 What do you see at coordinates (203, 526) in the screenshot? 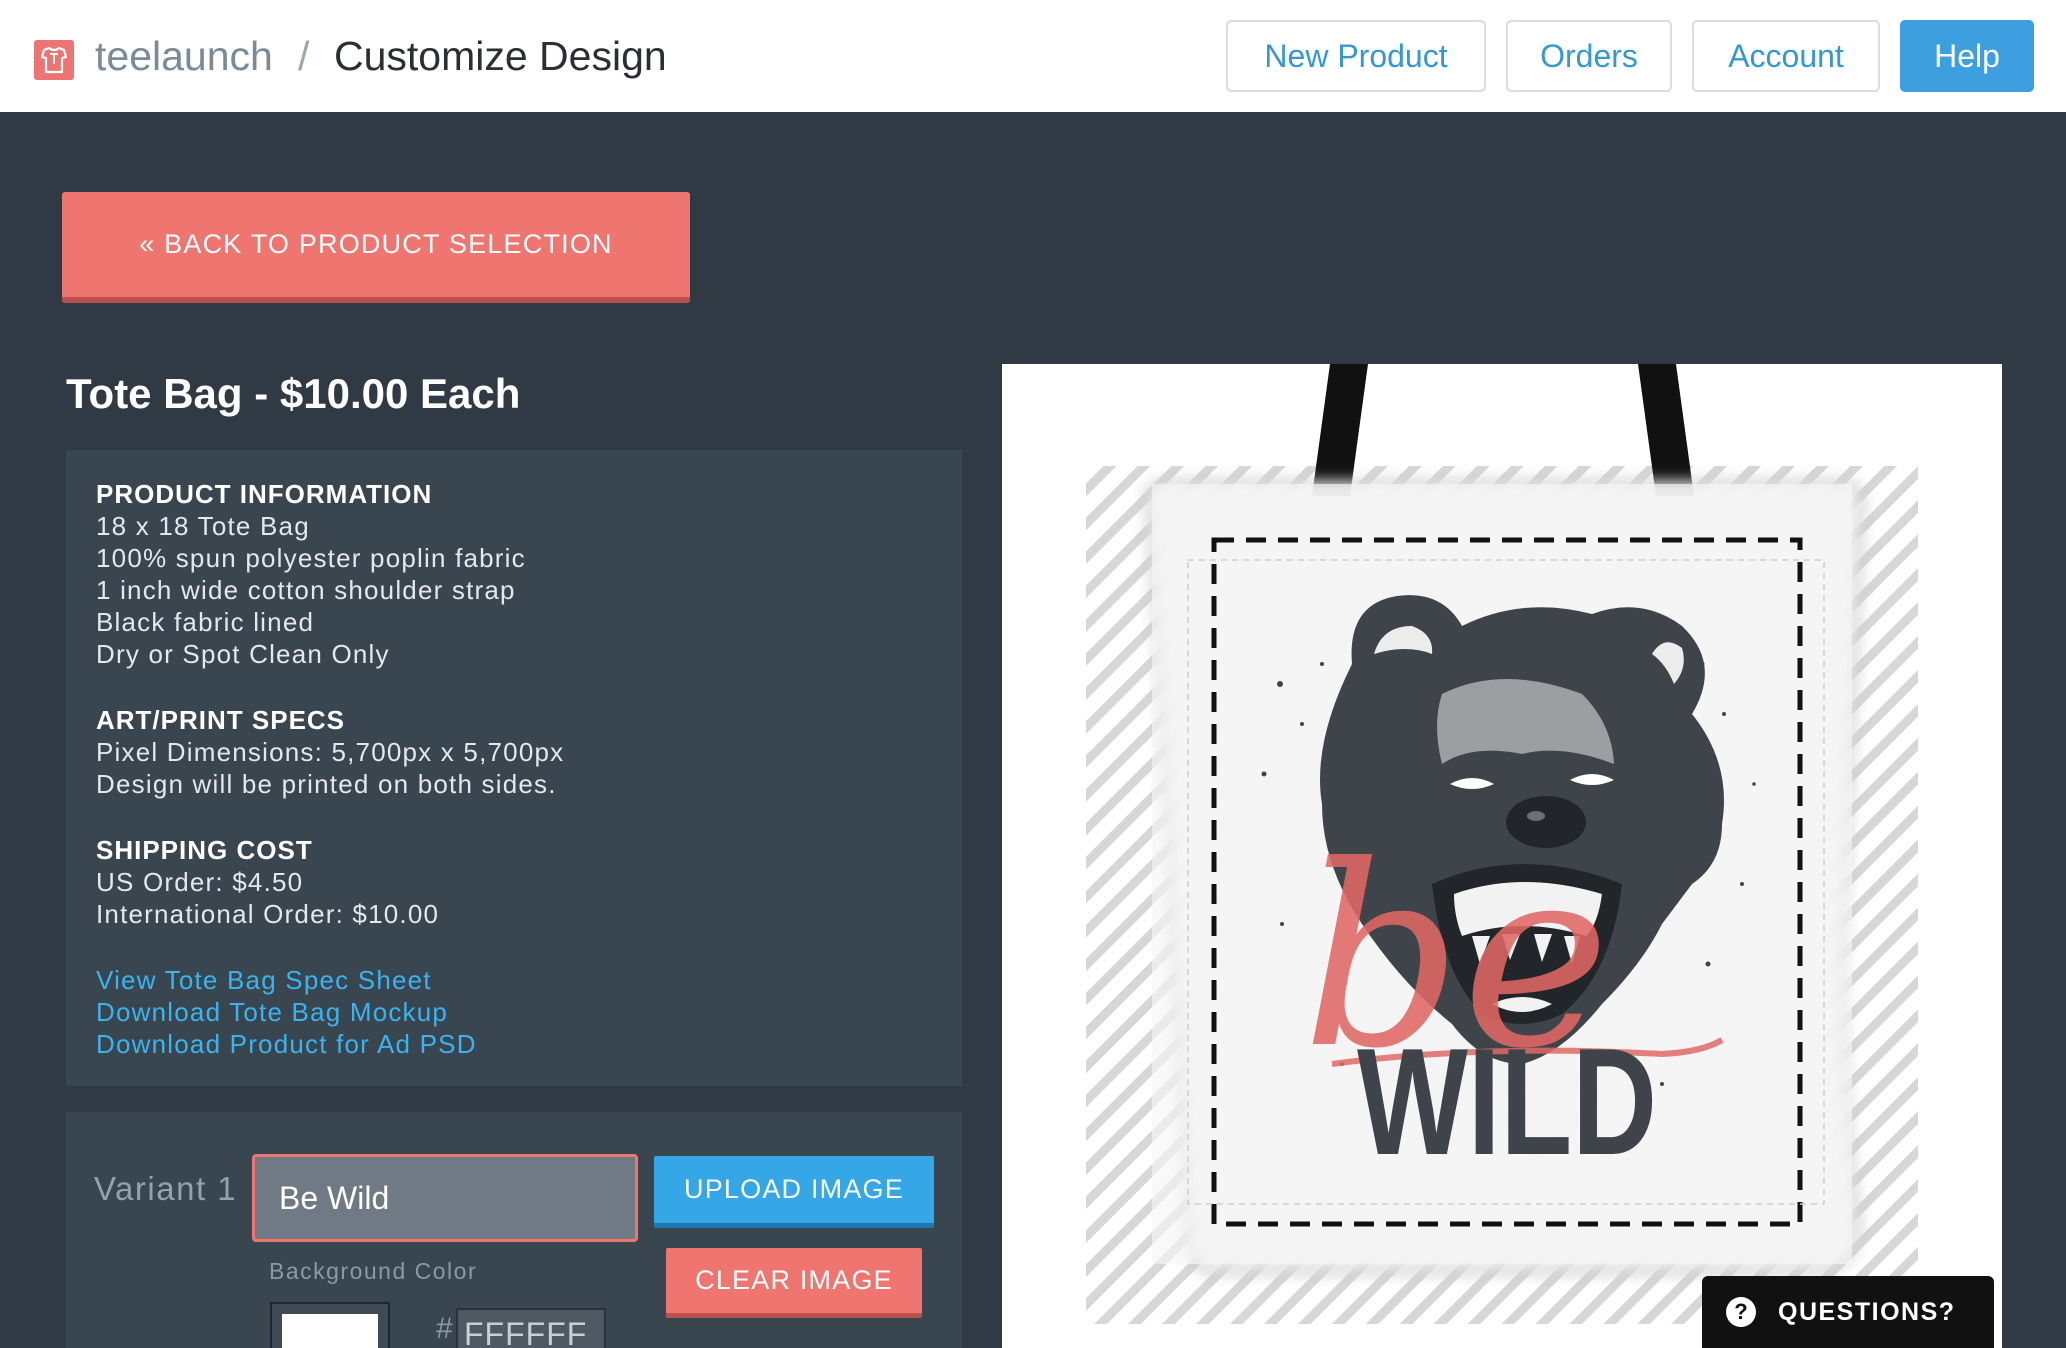
I see `info-line: 18 x 18 Tote Bag` at bounding box center [203, 526].